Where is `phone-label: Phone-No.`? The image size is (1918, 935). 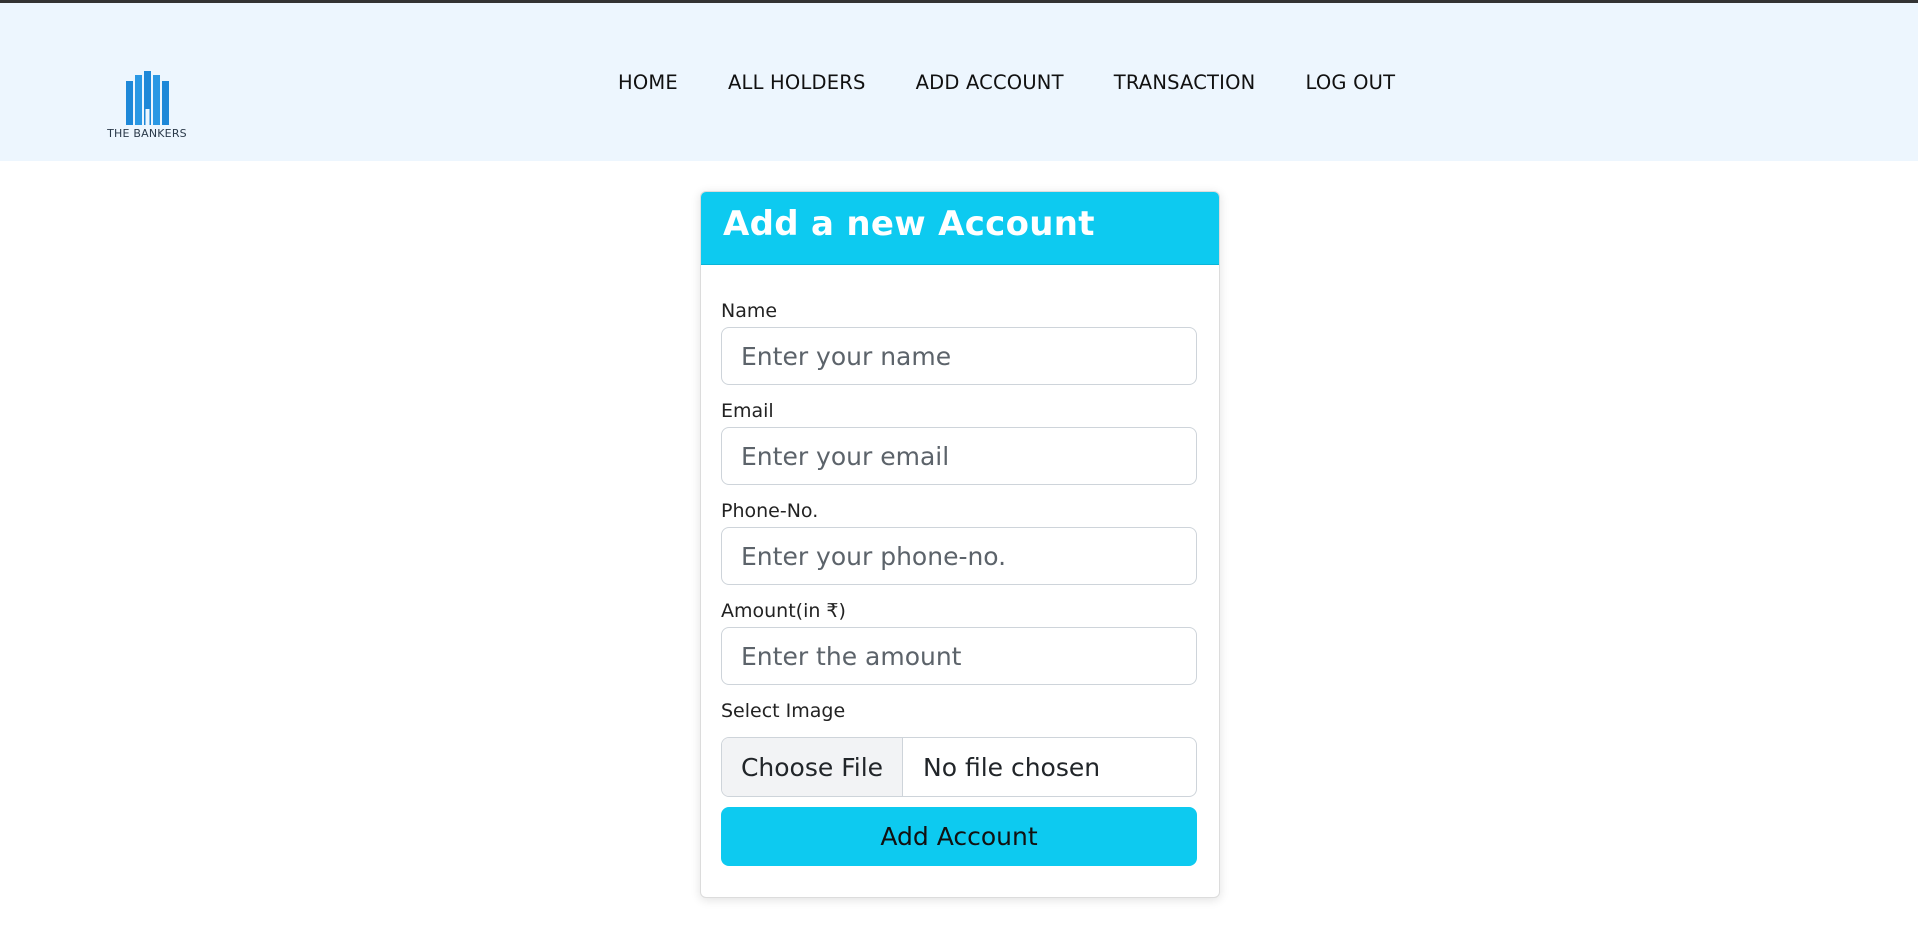
phone-label: Phone-No. is located at coordinates (770, 511).